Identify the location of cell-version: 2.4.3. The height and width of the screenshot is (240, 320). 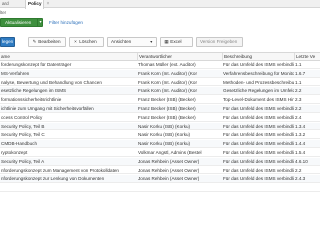
(300, 179).